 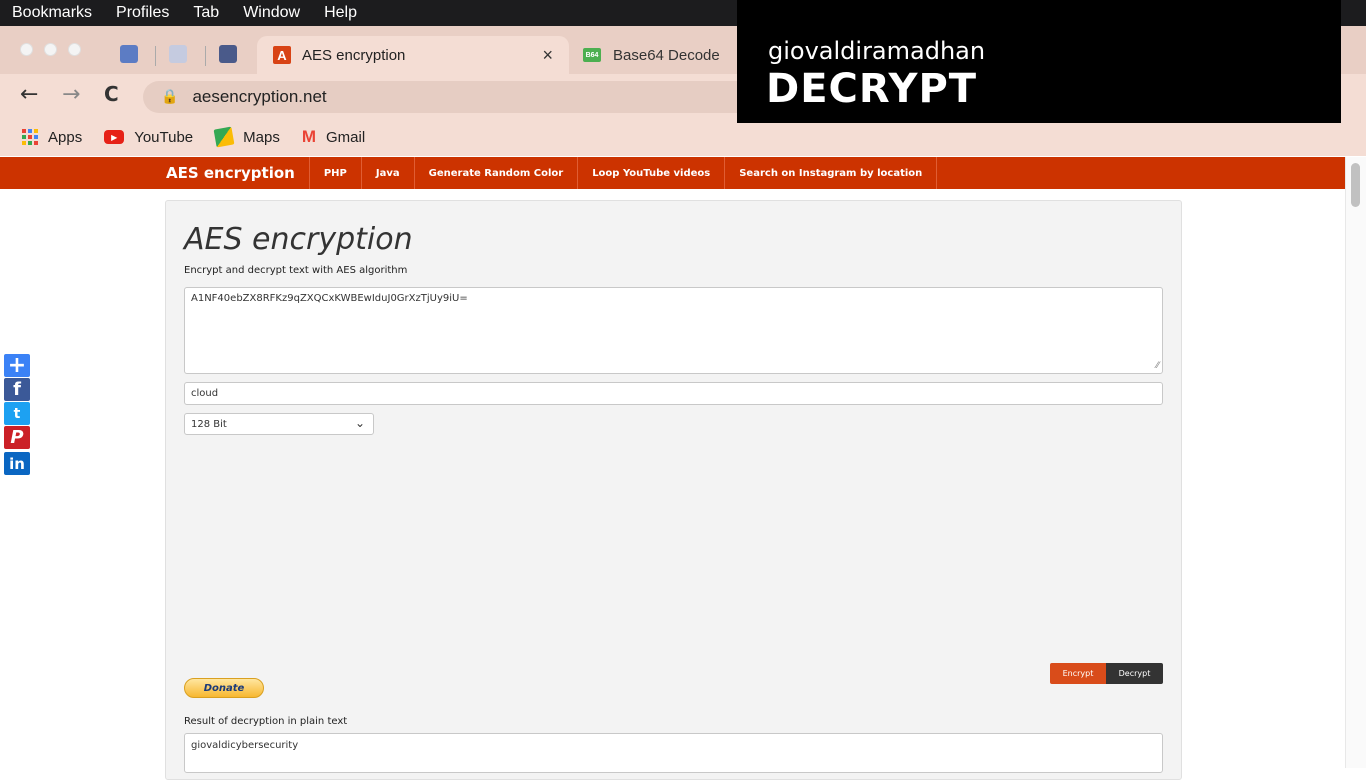 I want to click on pinned-tab-icon, so click(x=178, y=54).